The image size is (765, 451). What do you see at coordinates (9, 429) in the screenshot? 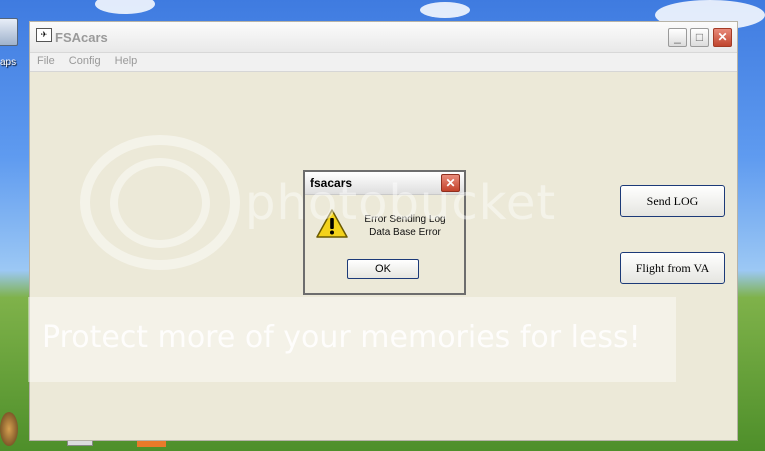
I see `desktop-app-icon` at bounding box center [9, 429].